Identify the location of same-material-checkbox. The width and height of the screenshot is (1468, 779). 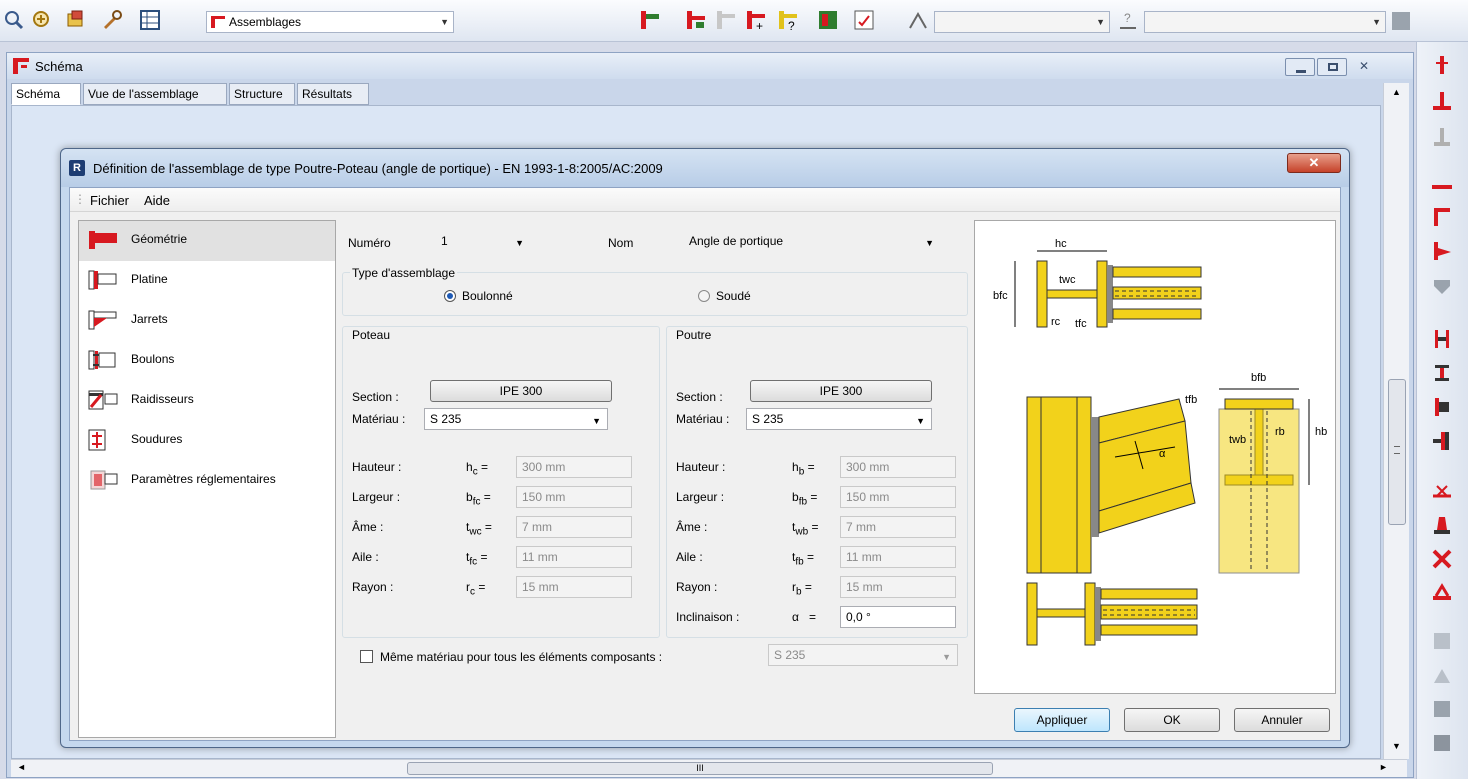
(366, 656).